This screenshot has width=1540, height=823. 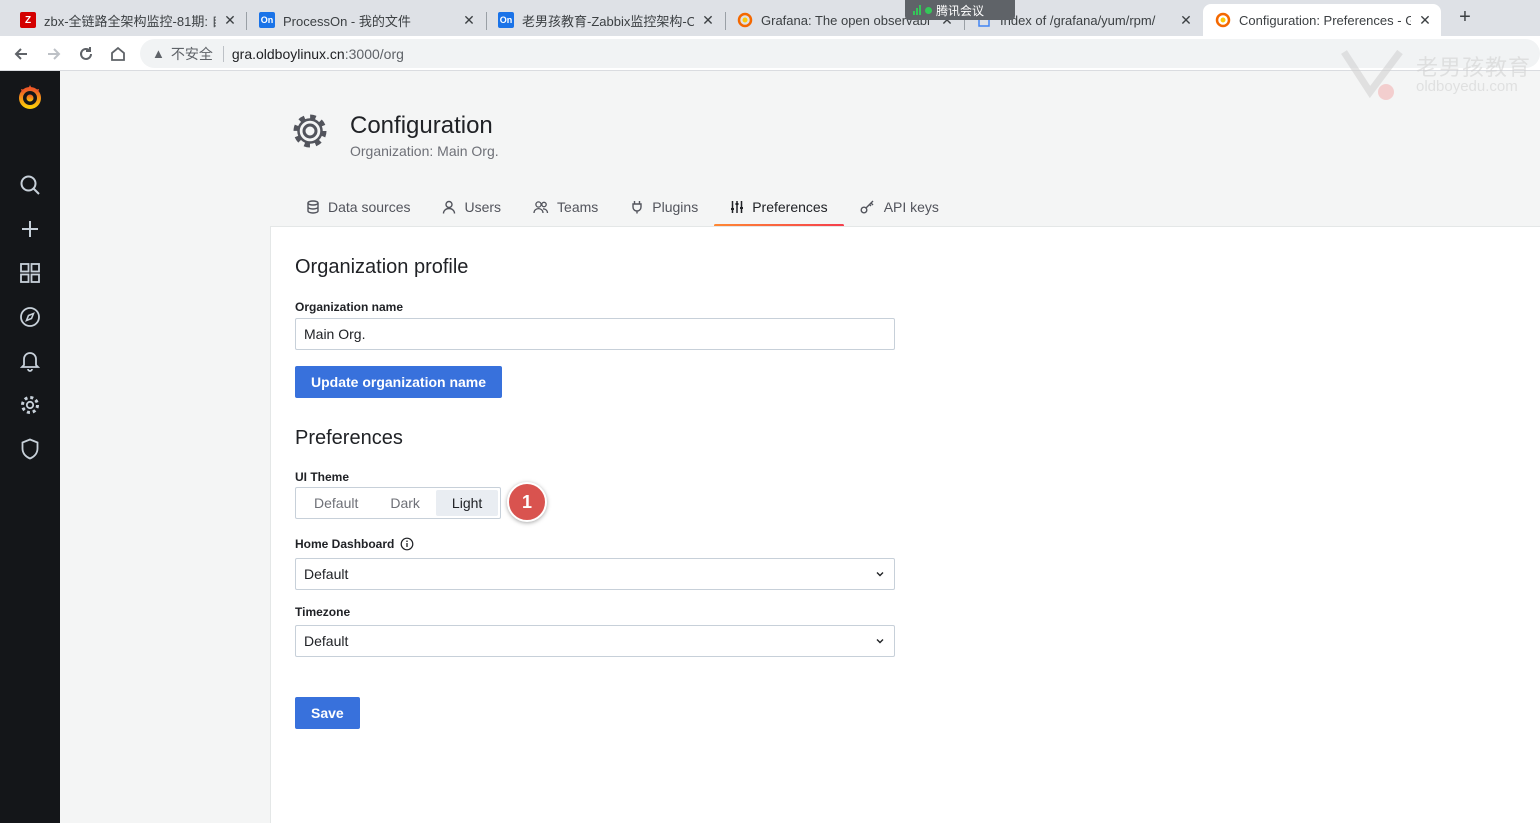 I want to click on meeting-label: 腾讯会议, so click(x=960, y=10).